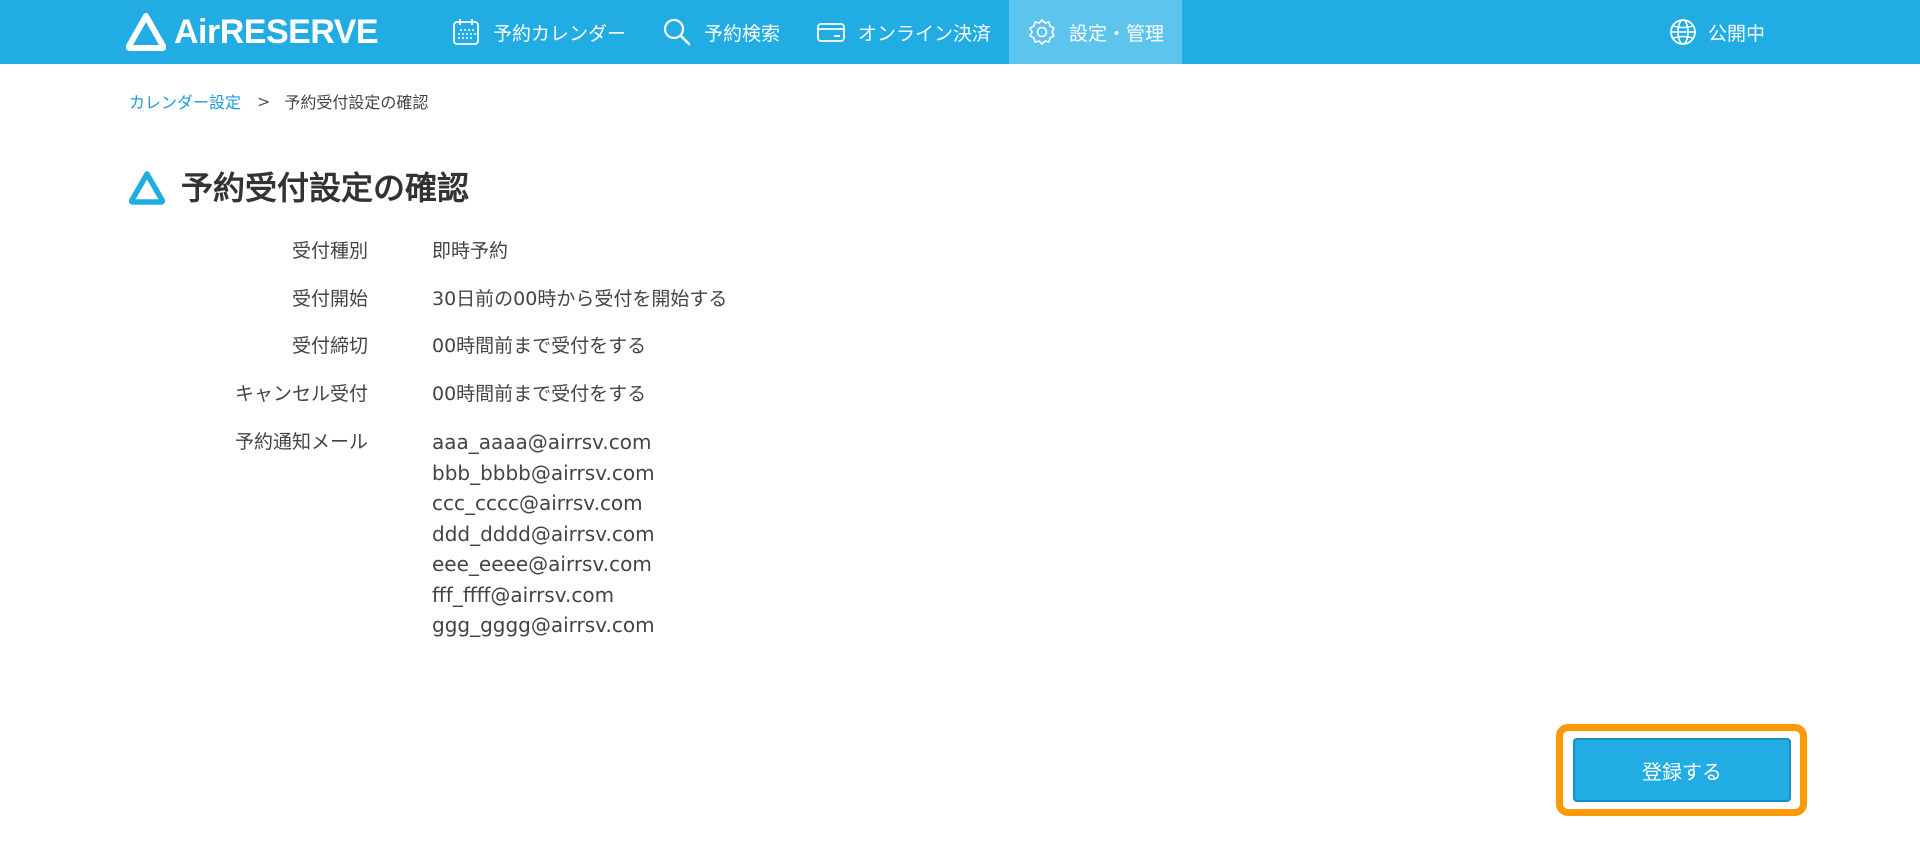  I want to click on setting-type-value: 即時予約, so click(470, 251).